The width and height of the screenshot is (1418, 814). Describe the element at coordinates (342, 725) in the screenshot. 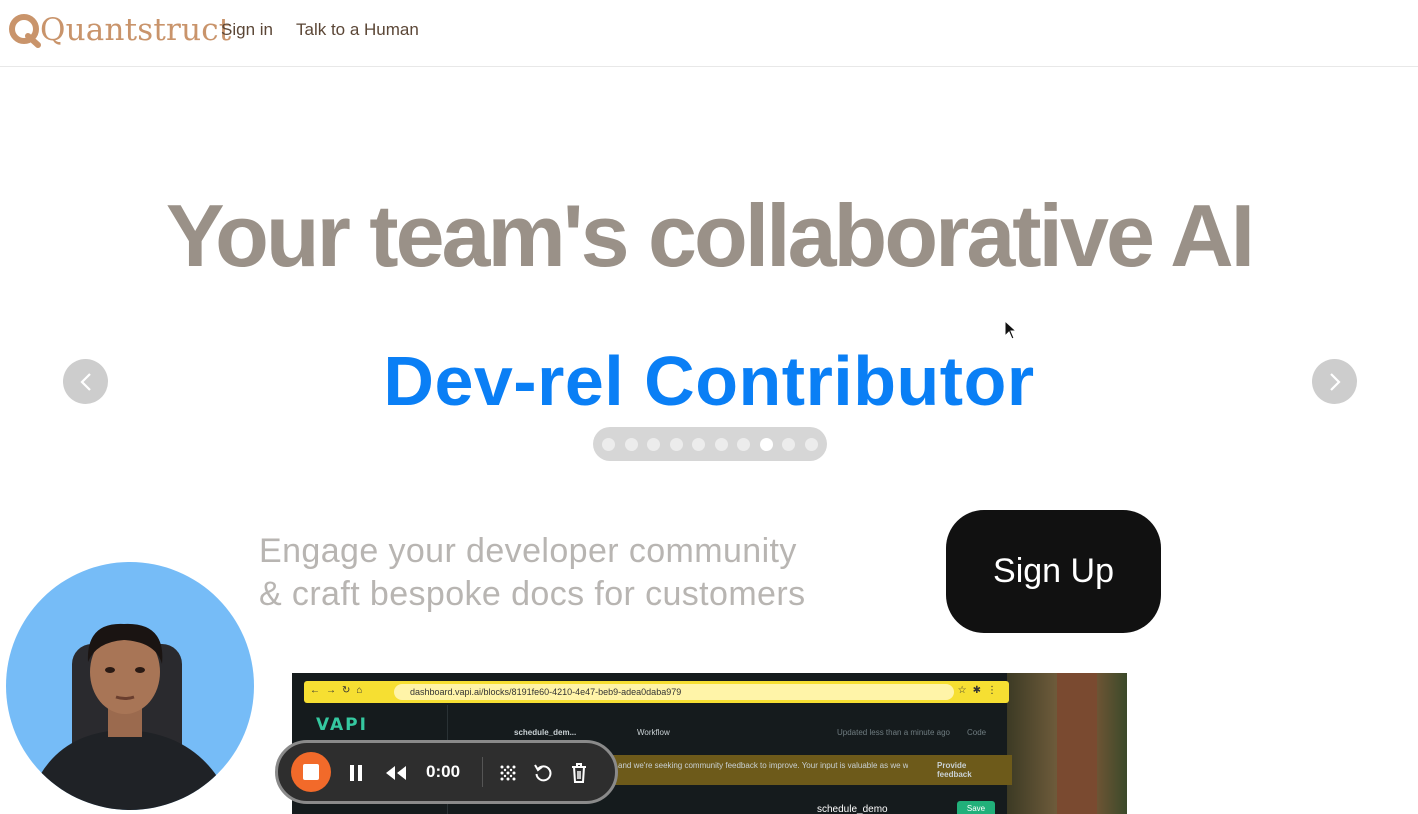

I see `vapi-logo: VAPI` at that location.